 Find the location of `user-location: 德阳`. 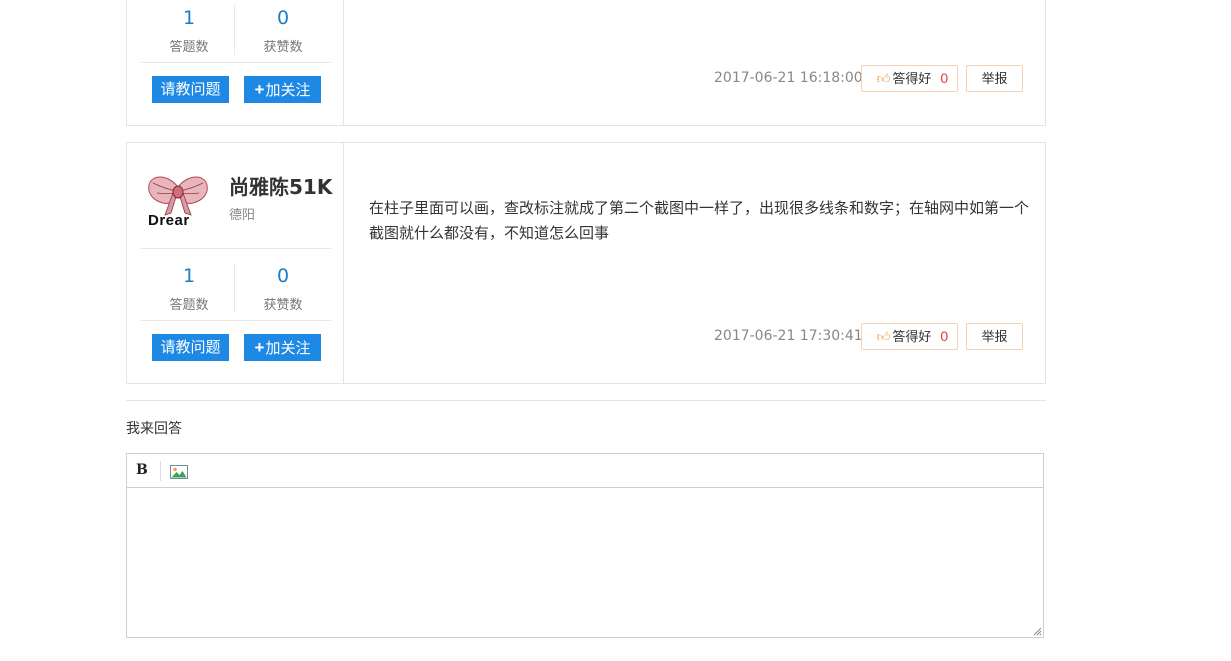

user-location: 德阳 is located at coordinates (242, 215).